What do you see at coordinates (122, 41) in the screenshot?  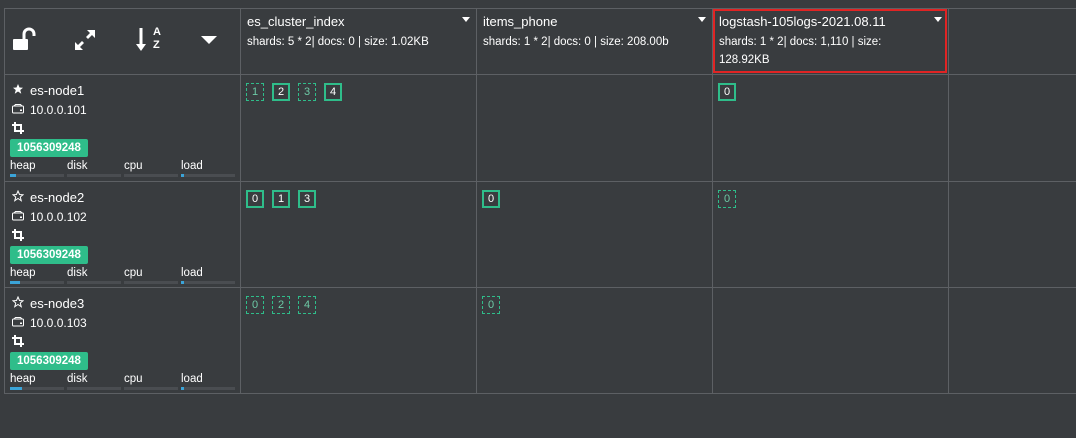 I see `toolbar: A Z` at bounding box center [122, 41].